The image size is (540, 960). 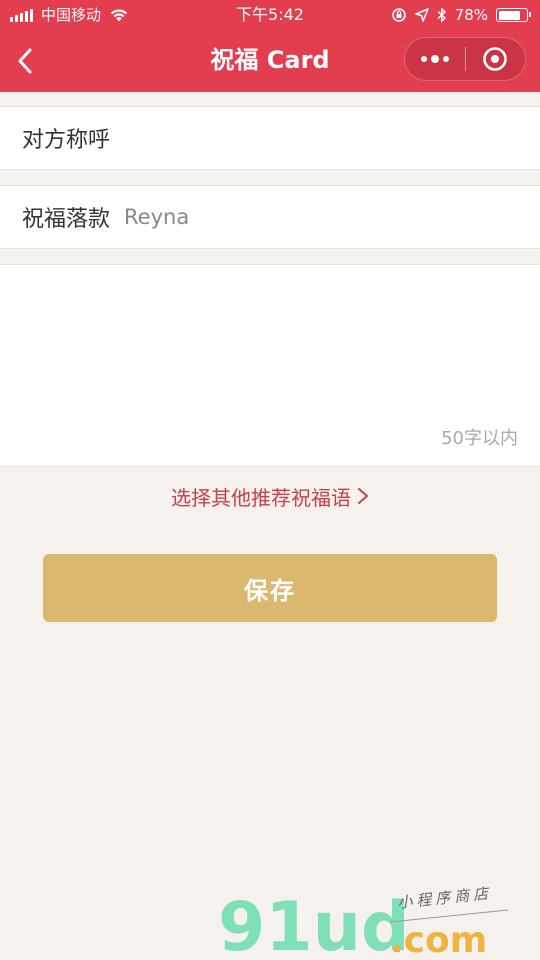 I want to click on recipient-input, so click(x=332, y=138).